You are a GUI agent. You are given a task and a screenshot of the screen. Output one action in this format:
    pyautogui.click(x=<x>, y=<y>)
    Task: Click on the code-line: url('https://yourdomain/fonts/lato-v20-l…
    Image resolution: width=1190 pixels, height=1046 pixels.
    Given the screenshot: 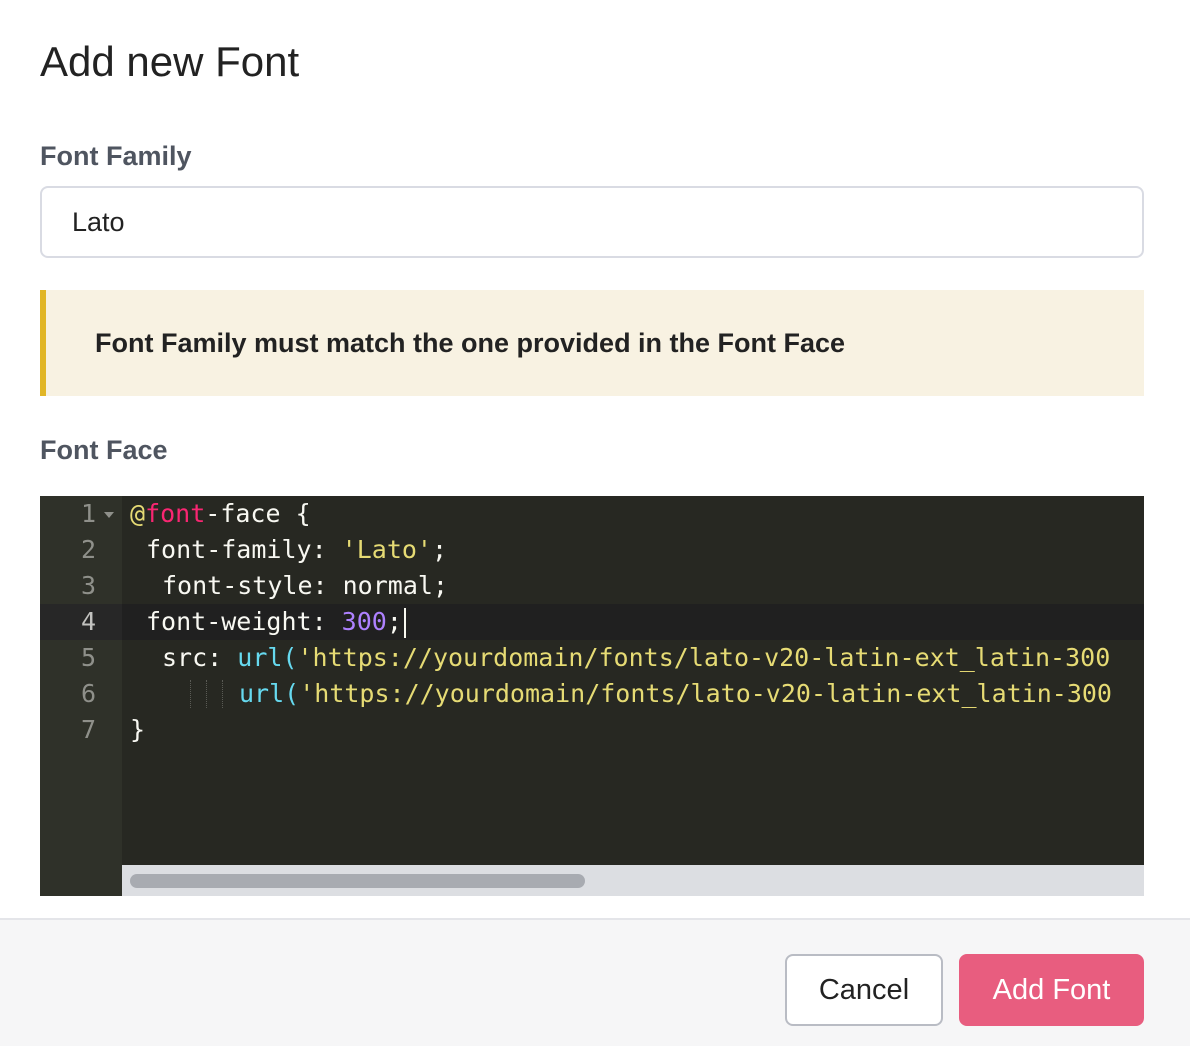 What is the action you would take?
    pyautogui.click(x=633, y=694)
    